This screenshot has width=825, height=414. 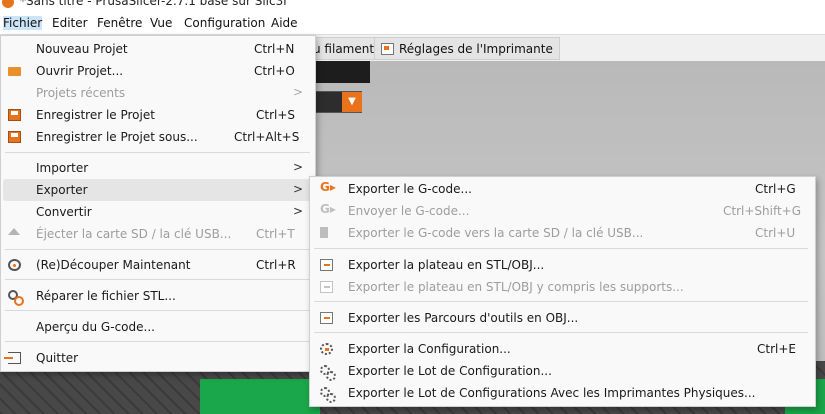 What do you see at coordinates (561, 210) in the screenshot?
I see `menu-item-send-gcode: G▸ Envoyer le G-code... Ctrl+Shift+G` at bounding box center [561, 210].